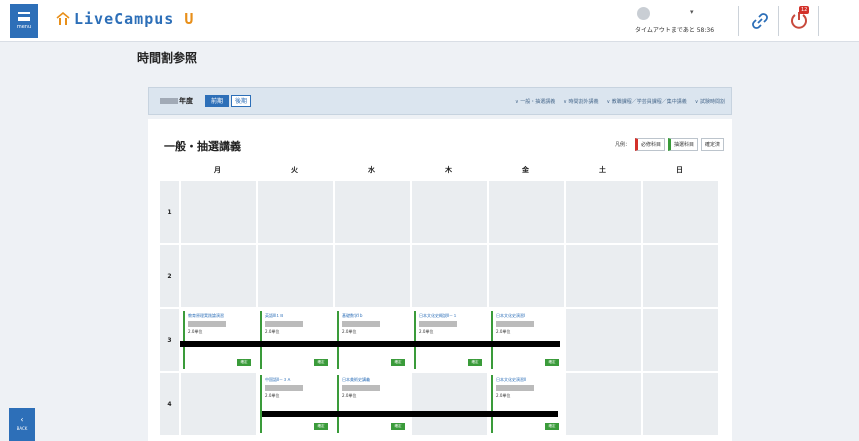 The height and width of the screenshot is (441, 859). I want to click on class-name-link: 日本美術史講義, so click(373, 380).